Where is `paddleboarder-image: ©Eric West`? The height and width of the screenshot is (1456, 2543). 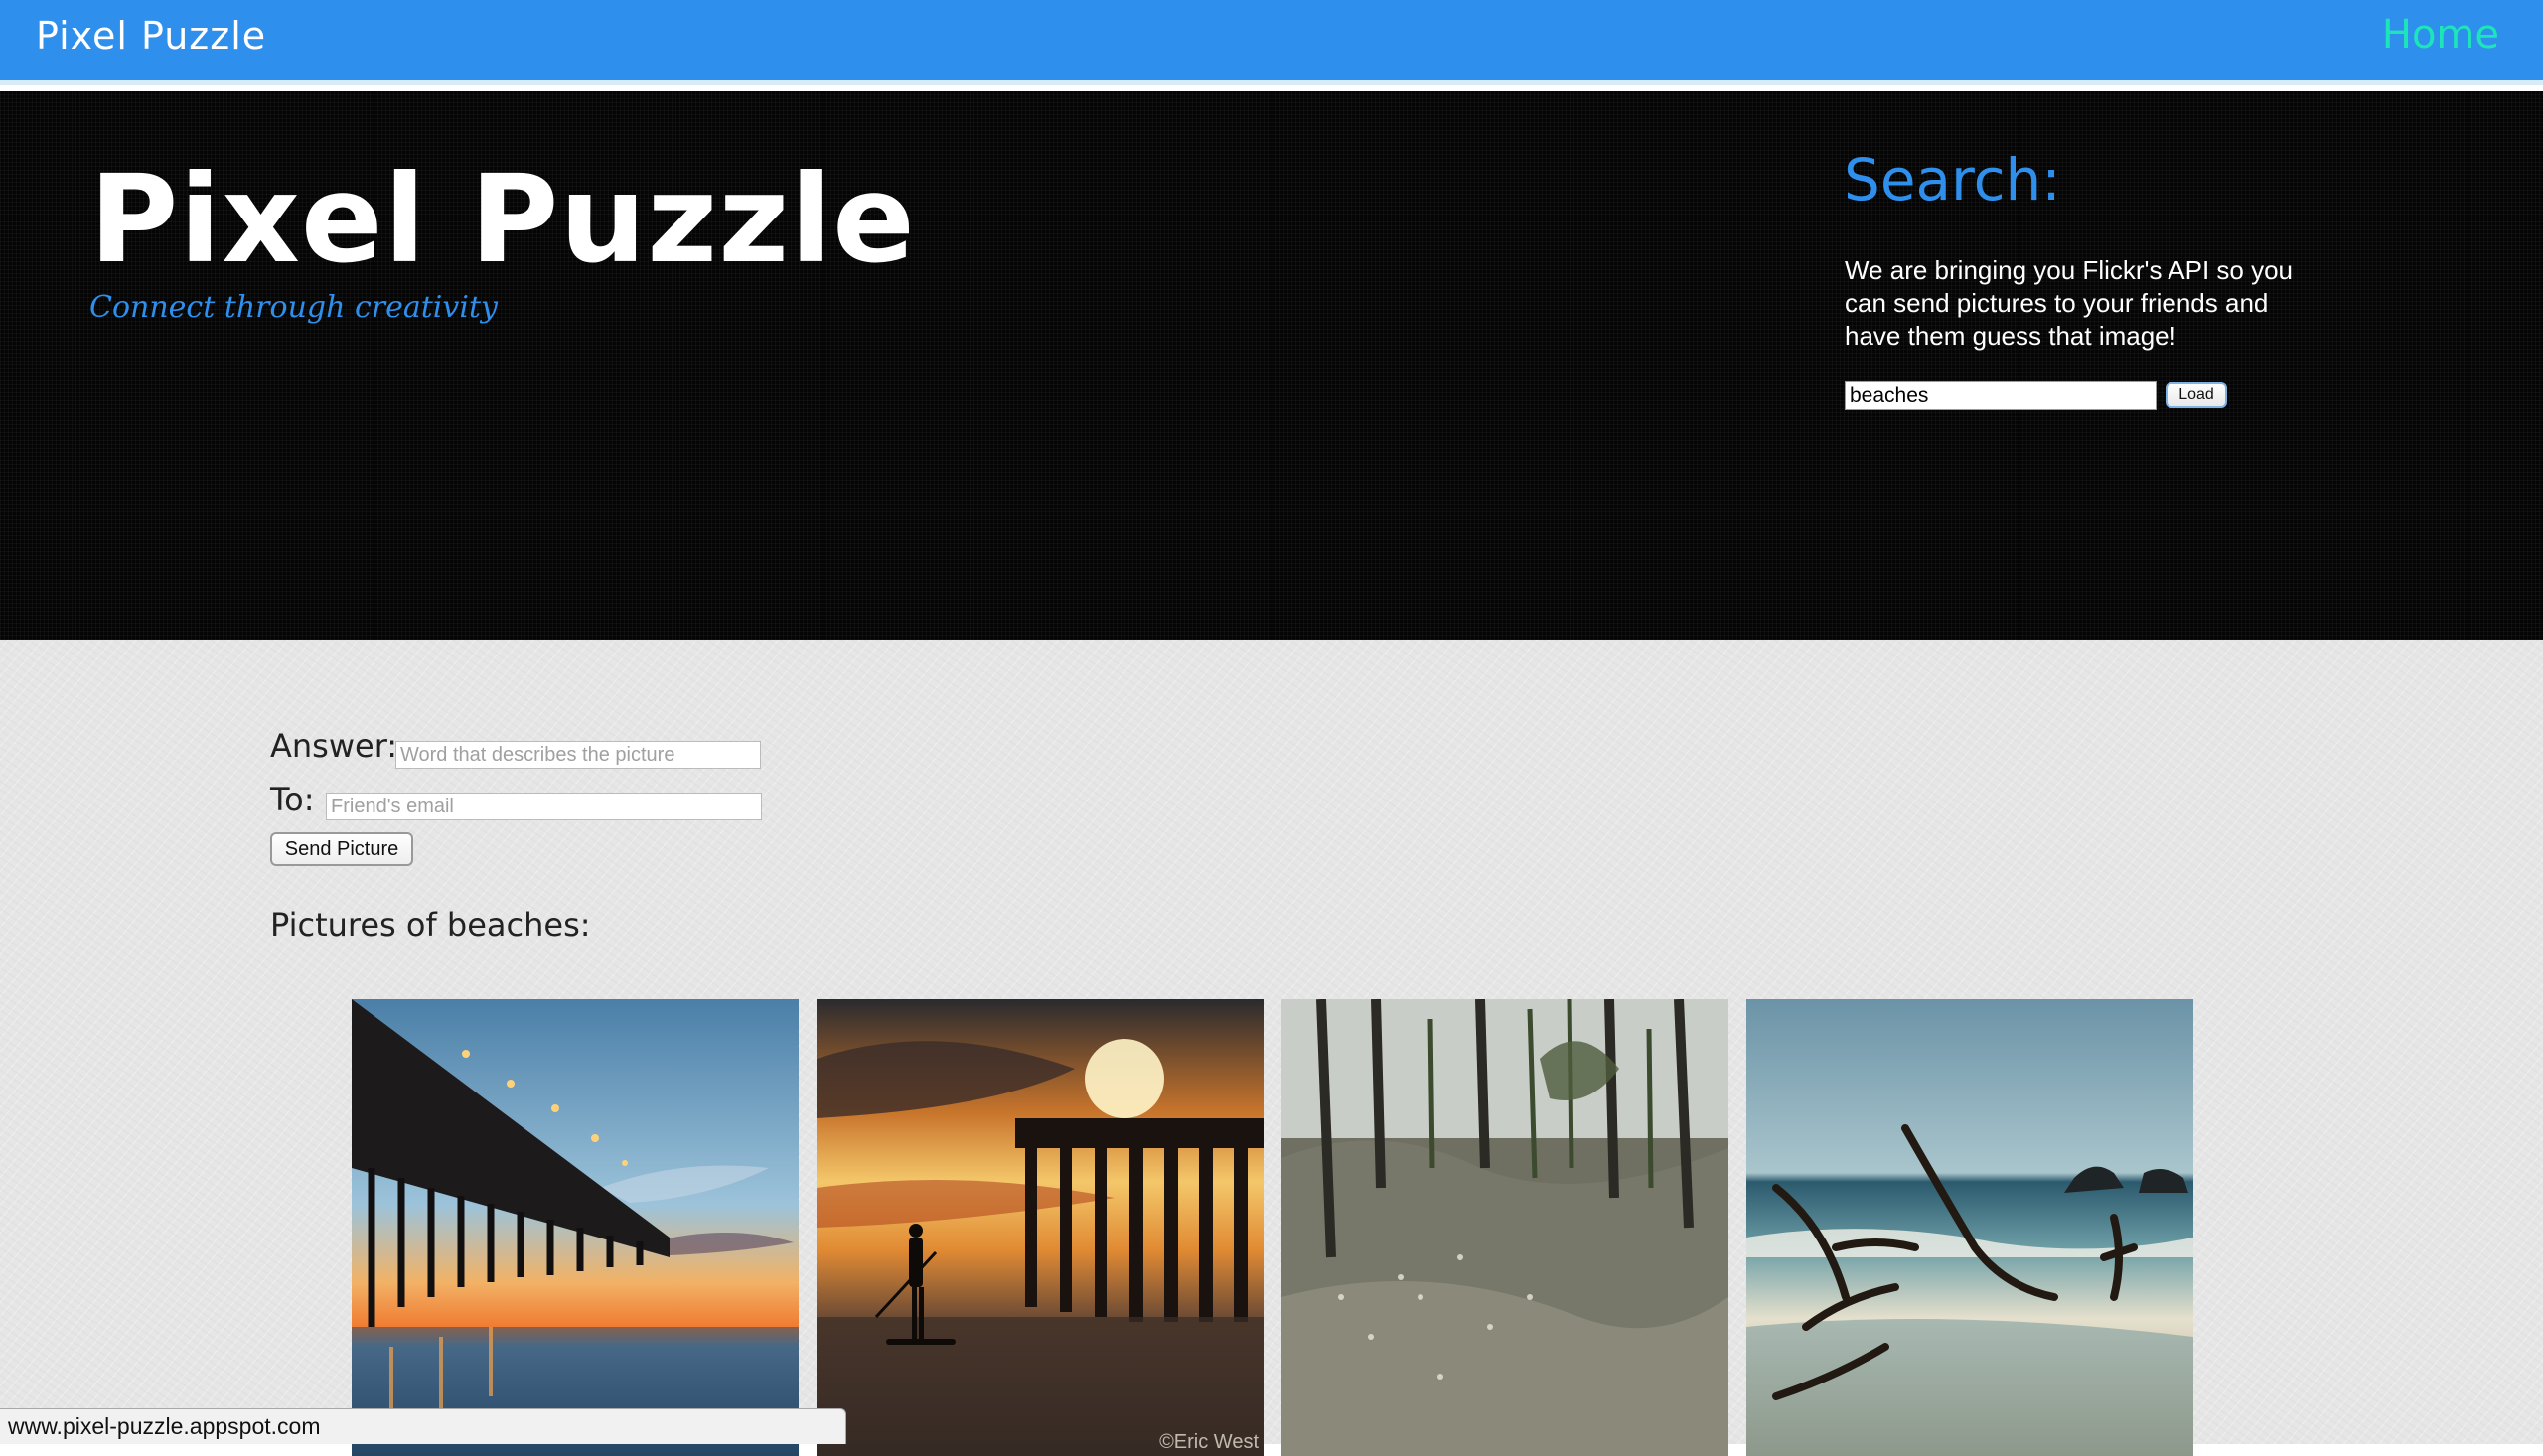 paddleboarder-image: ©Eric West is located at coordinates (1040, 1227).